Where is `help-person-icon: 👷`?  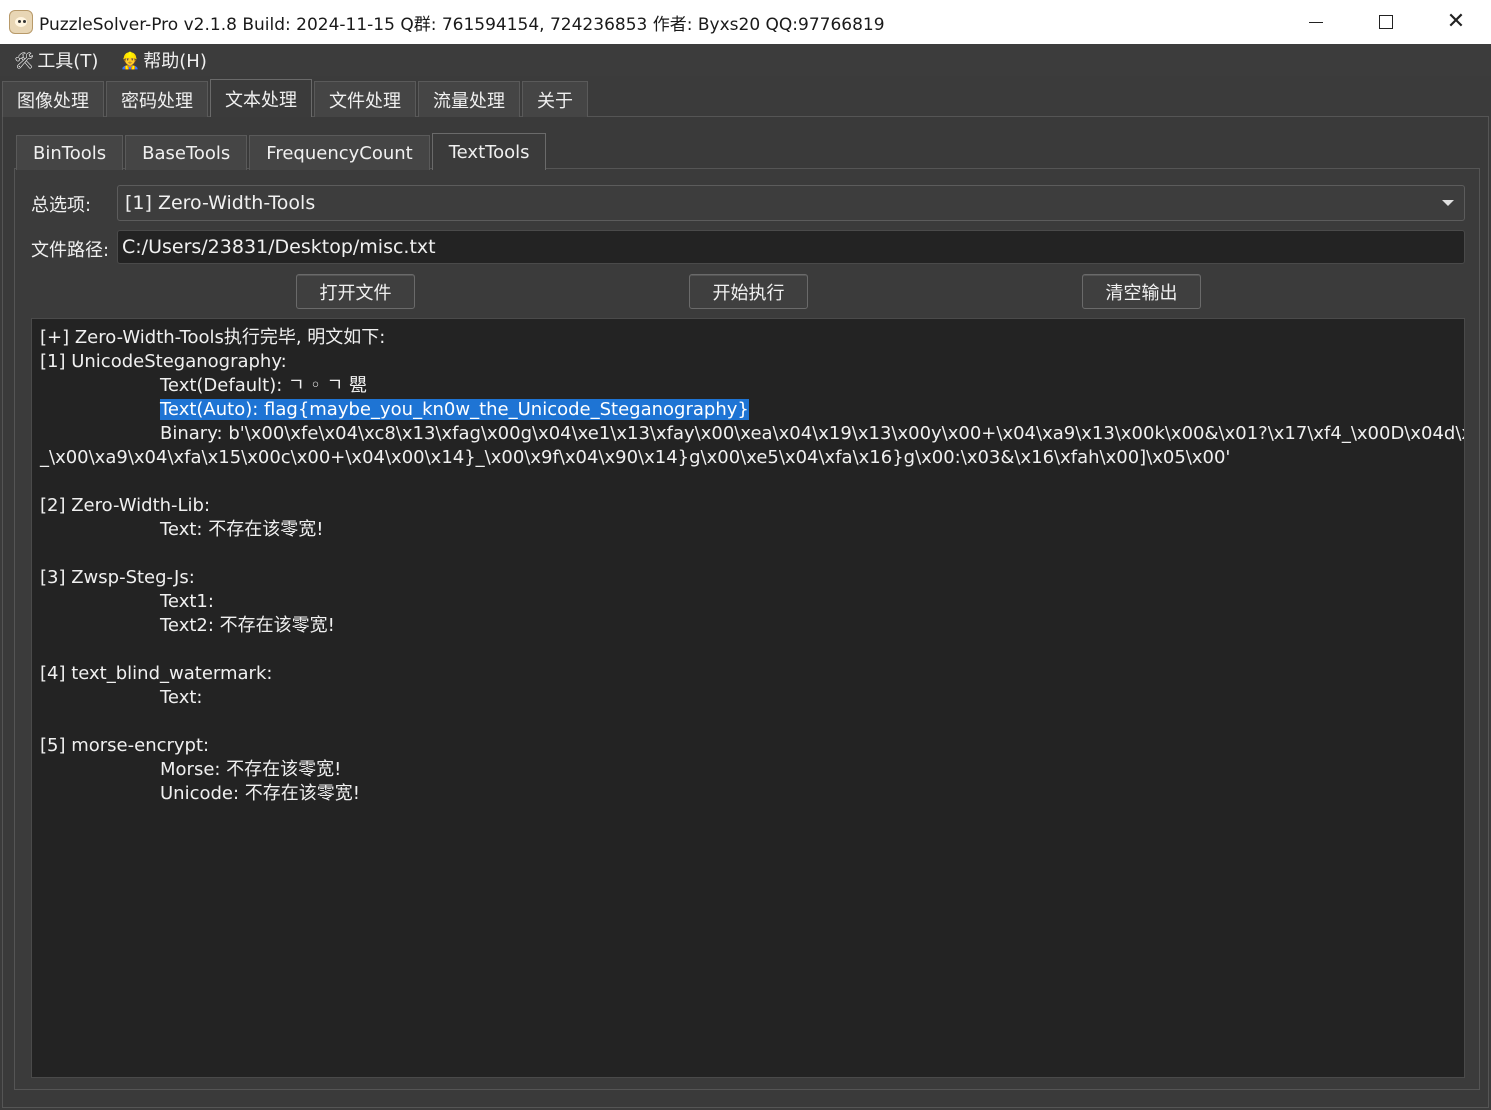 help-person-icon: 👷 is located at coordinates (130, 60).